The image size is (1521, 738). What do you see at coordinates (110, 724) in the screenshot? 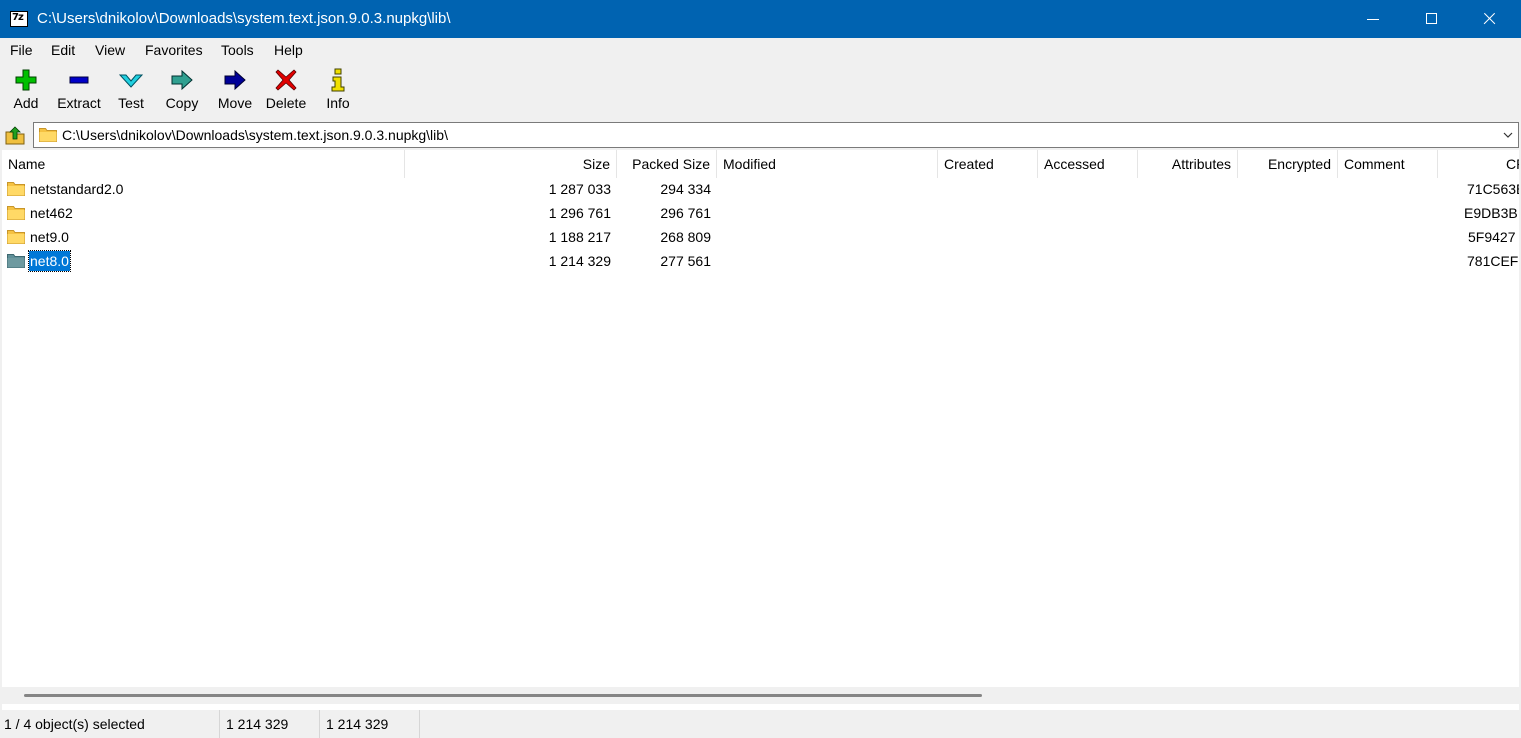
I see `status-selection: 1 / 4 object(s) selected` at bounding box center [110, 724].